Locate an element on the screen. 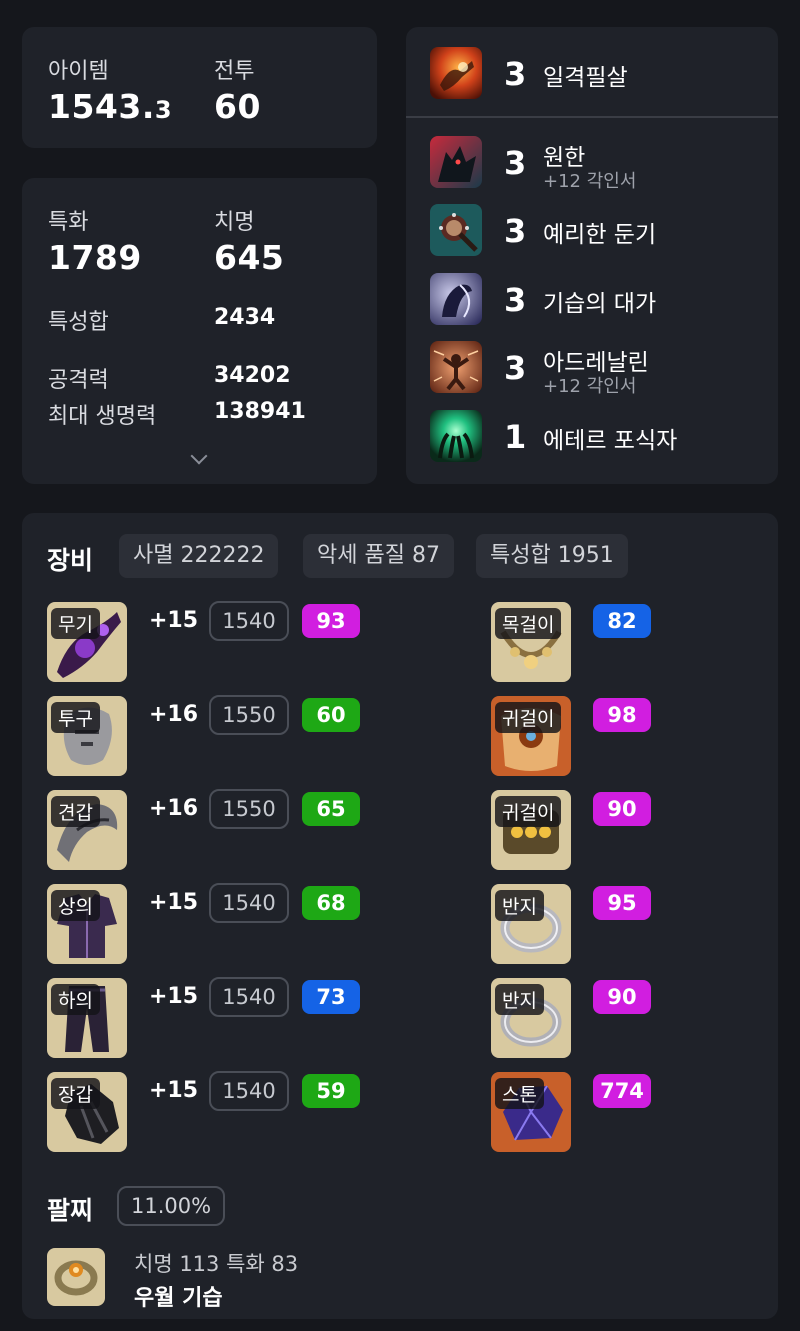 Image resolution: width=800 pixels, height=1331 pixels. engraving-row: 3 아드레날린 +12 각인서 is located at coordinates (600, 369).